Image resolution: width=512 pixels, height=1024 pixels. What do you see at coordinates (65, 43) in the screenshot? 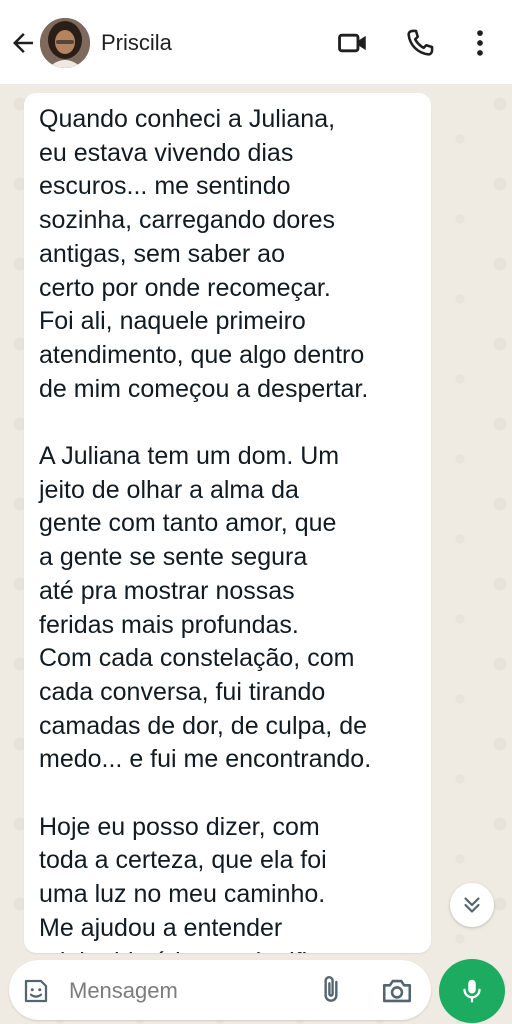
I see `avatar` at bounding box center [65, 43].